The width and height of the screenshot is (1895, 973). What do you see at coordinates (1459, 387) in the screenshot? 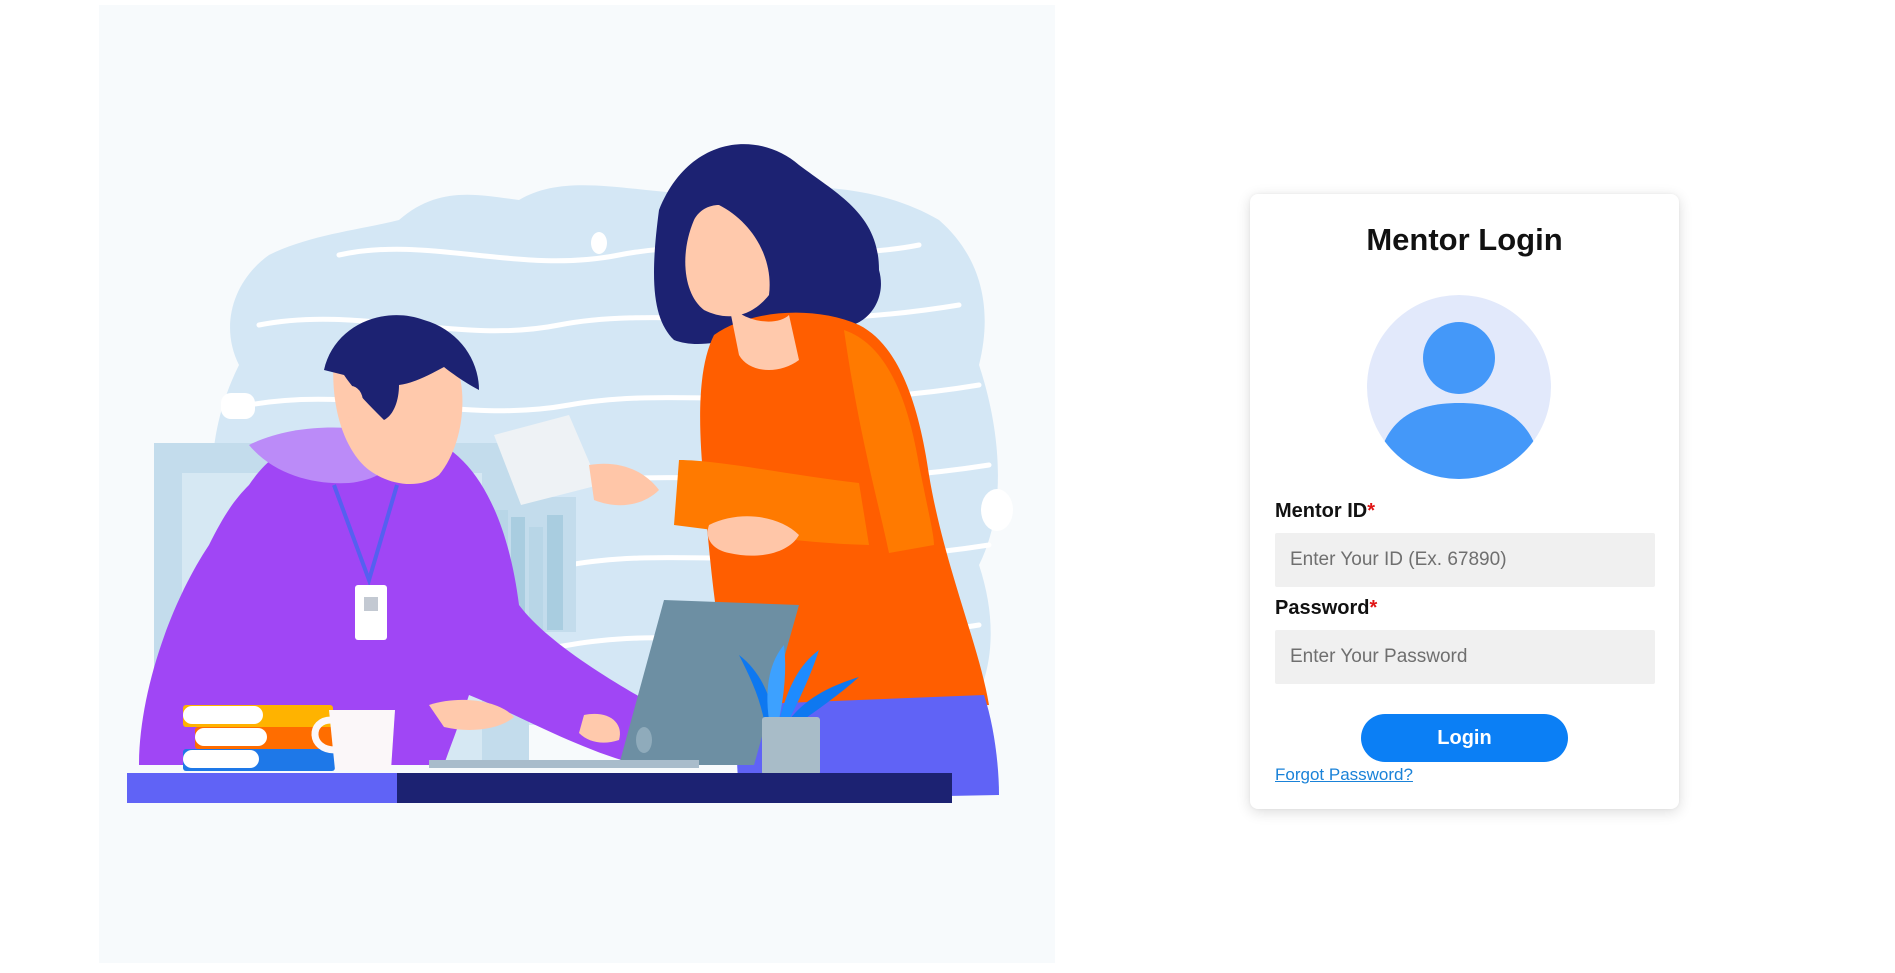
I see `user-avatar-icon` at bounding box center [1459, 387].